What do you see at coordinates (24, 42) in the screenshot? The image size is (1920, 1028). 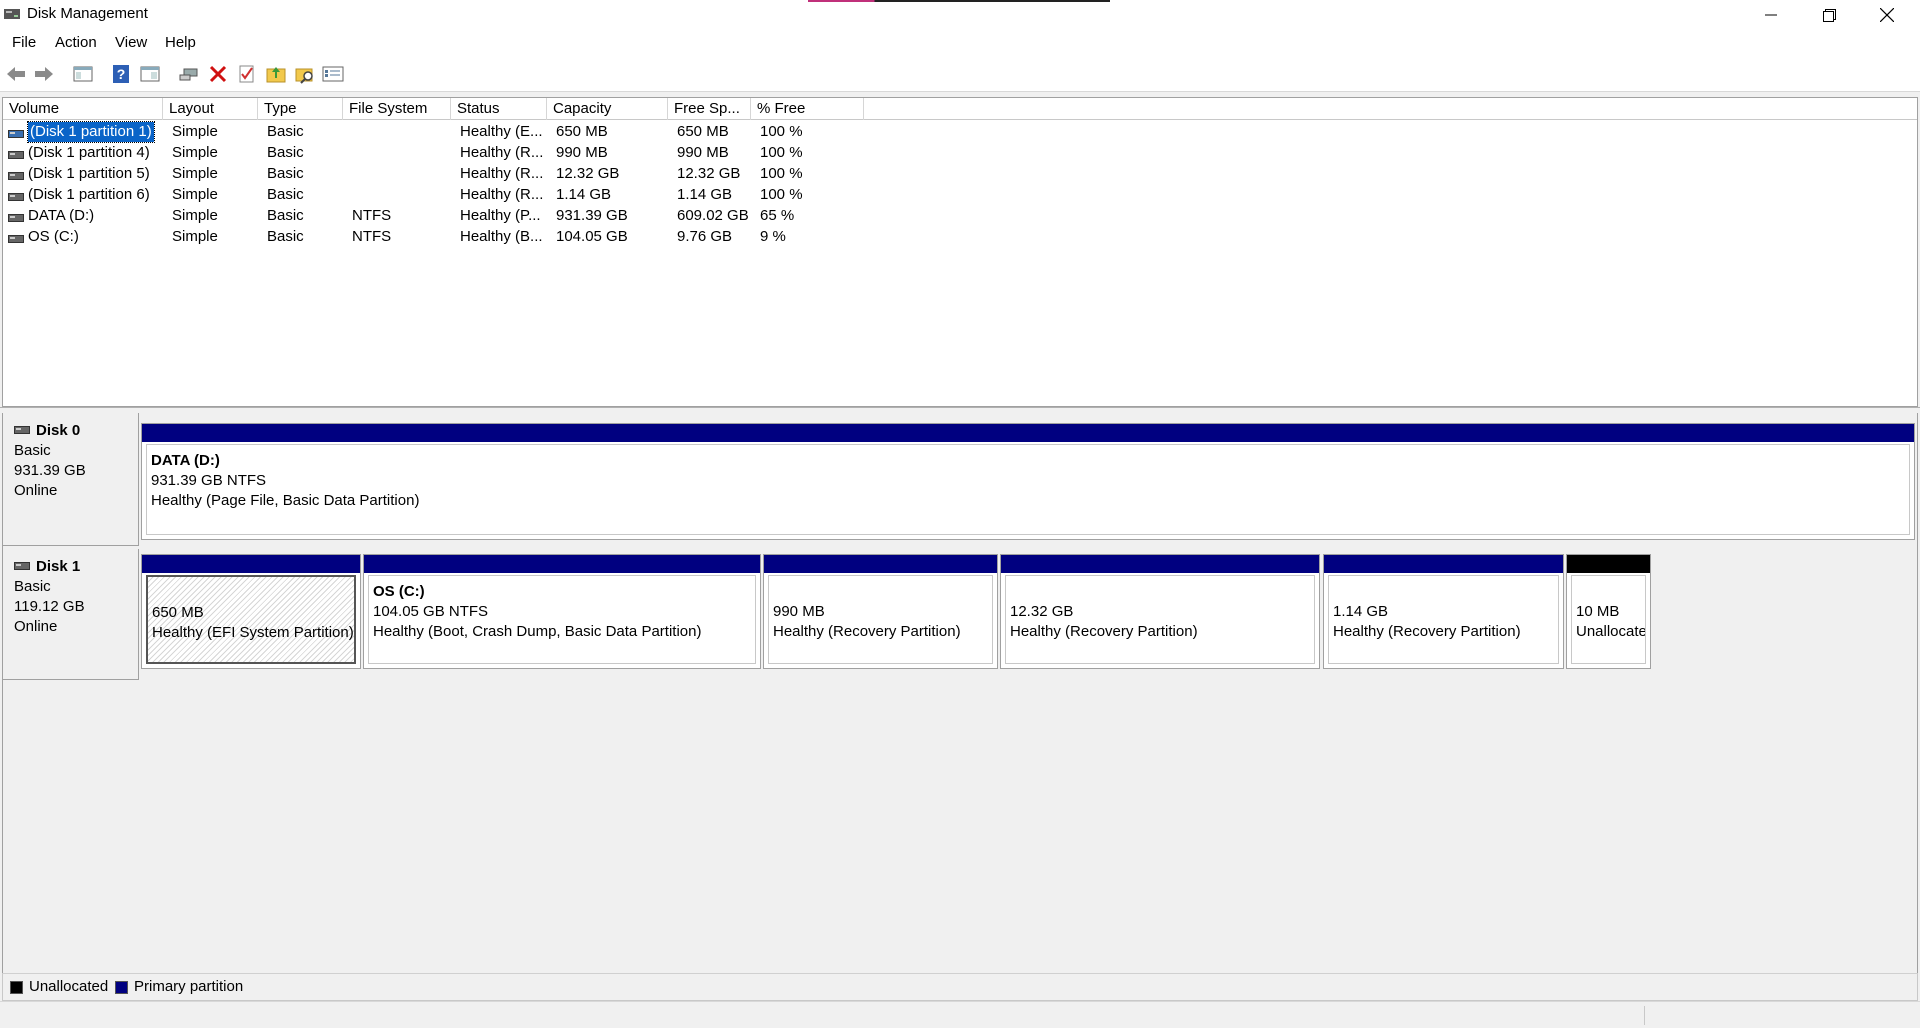 I see `menu-file: File` at bounding box center [24, 42].